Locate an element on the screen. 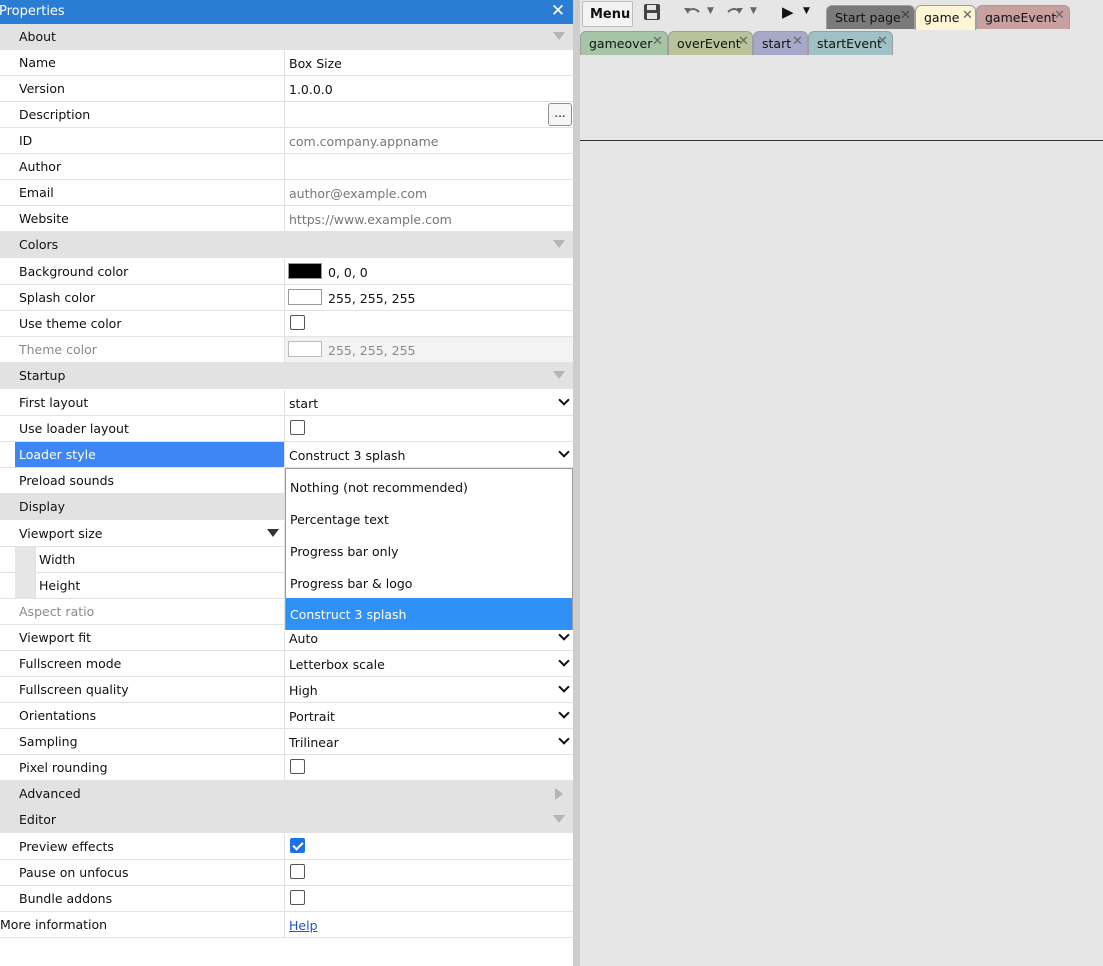  more-information-field: Help is located at coordinates (428, 924).